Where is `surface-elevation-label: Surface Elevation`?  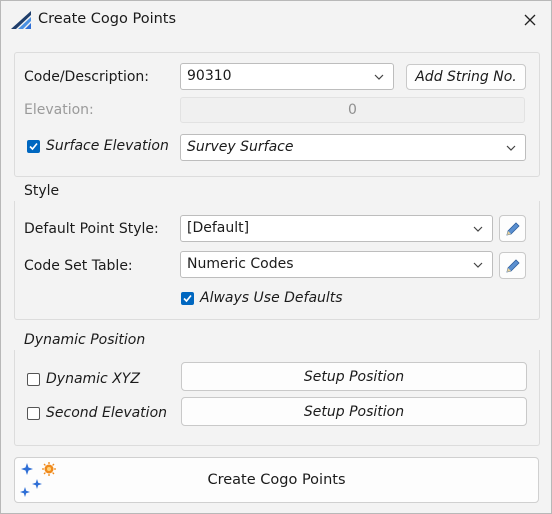 surface-elevation-label: Surface Elevation is located at coordinates (107, 146).